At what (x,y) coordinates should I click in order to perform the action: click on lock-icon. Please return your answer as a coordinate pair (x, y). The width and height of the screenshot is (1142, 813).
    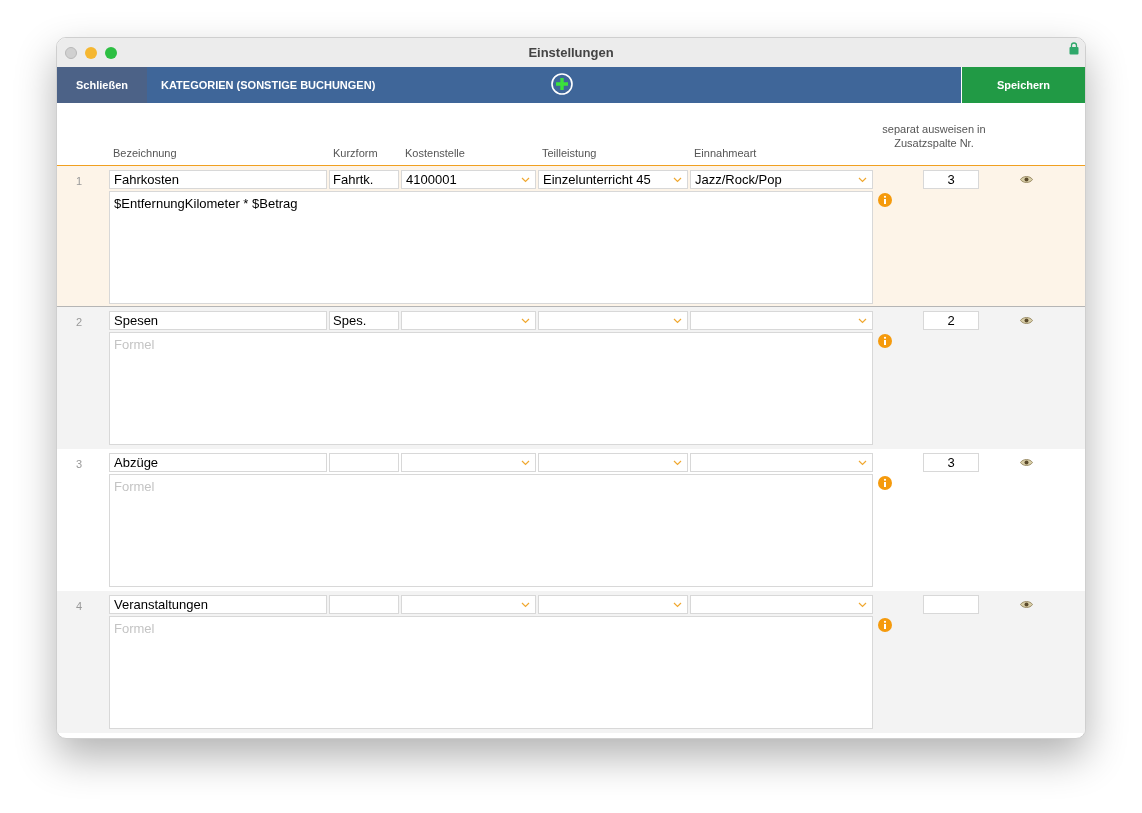
    Looking at the image, I should click on (1074, 48).